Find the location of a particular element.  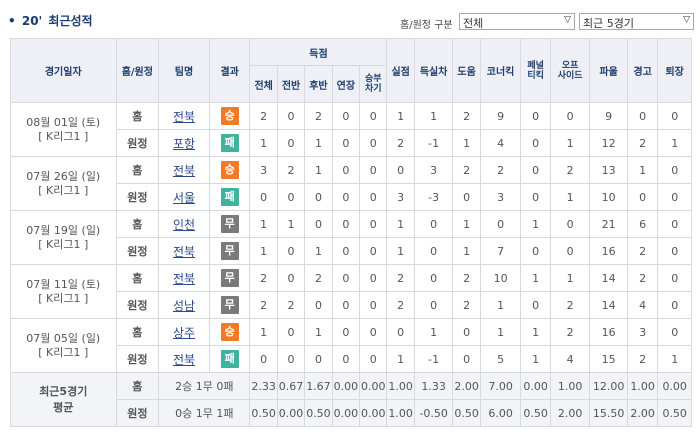

stat-cell: -1 is located at coordinates (433, 359).